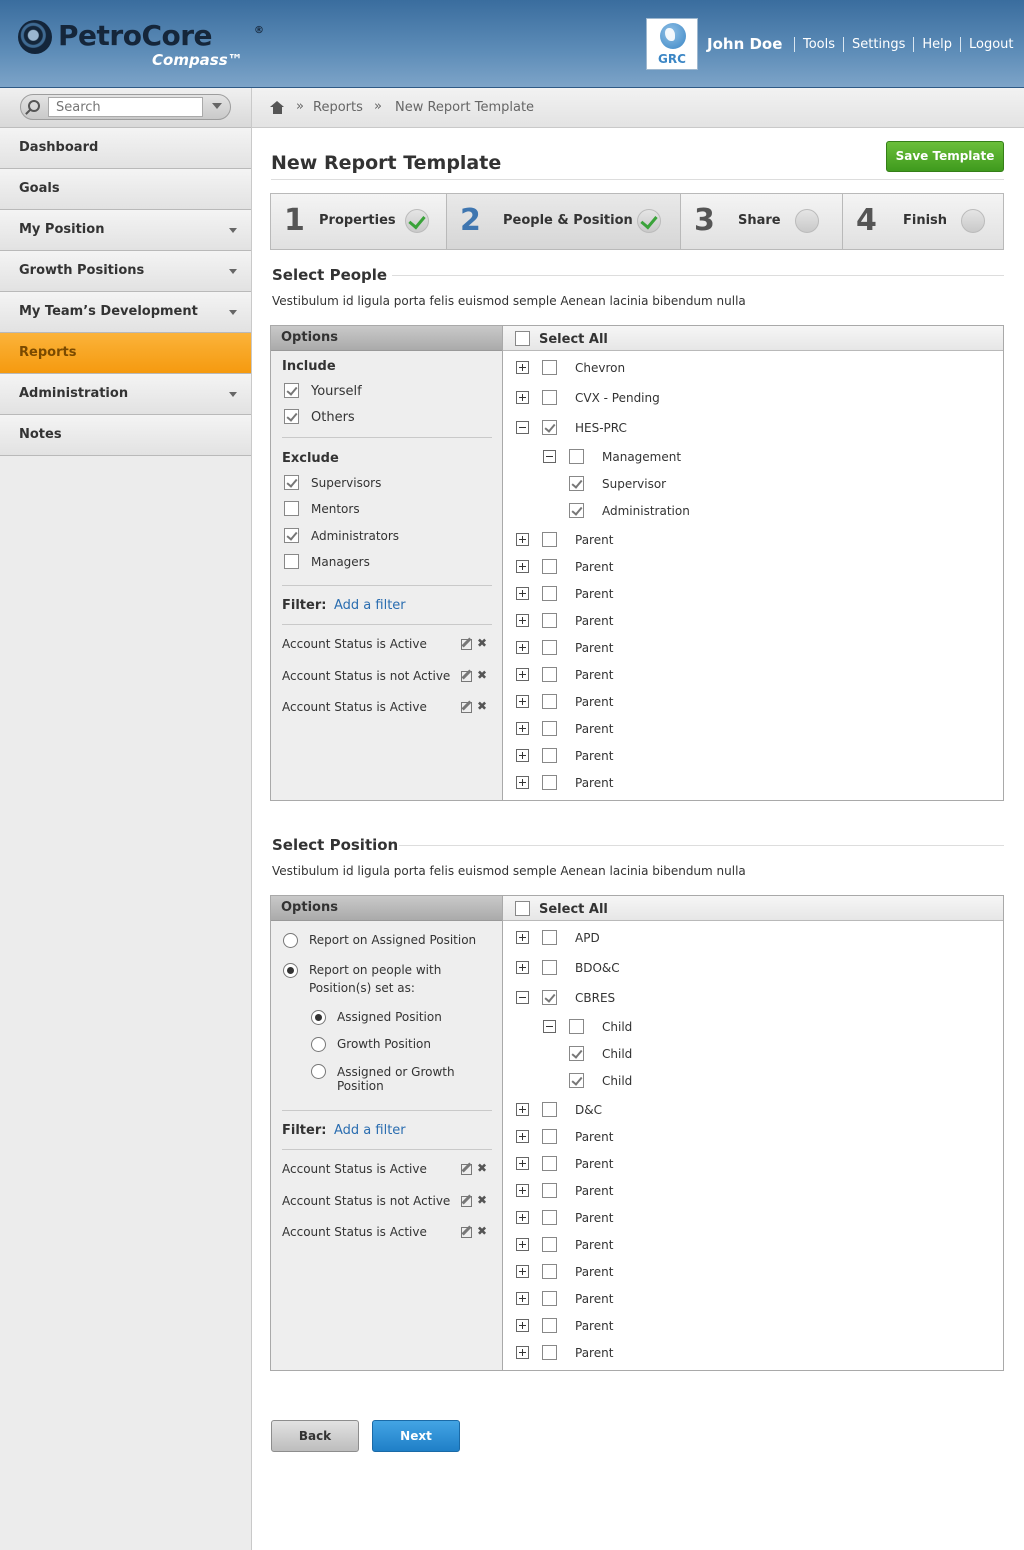  Describe the element at coordinates (125, 353) in the screenshot. I see `sidebar-item-reports: Reports` at that location.